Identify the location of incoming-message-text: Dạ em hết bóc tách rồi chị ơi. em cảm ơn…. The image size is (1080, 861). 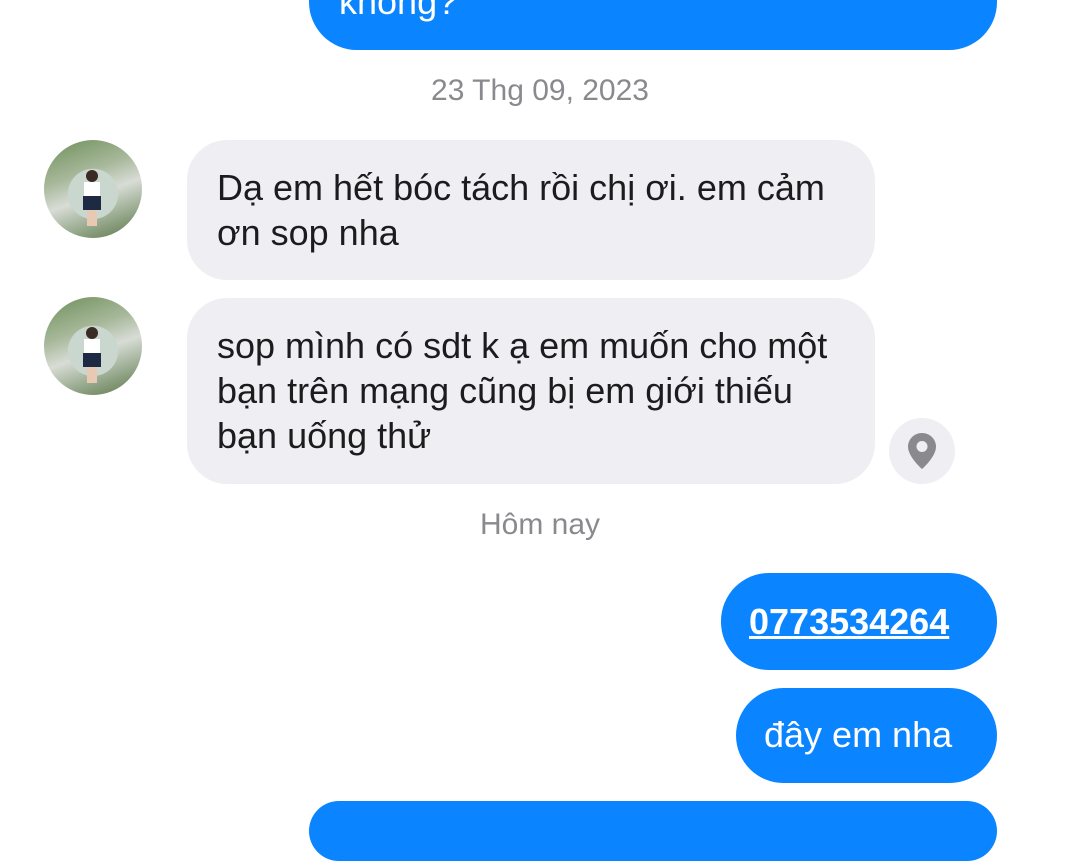
(521, 210).